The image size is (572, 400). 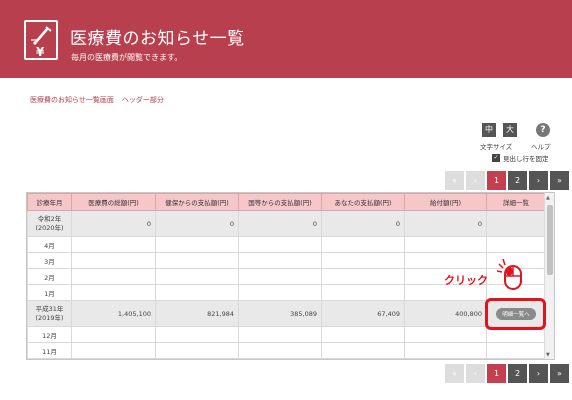 What do you see at coordinates (445, 313) in the screenshot?
I see `cell-kyufu: 400,800` at bounding box center [445, 313].